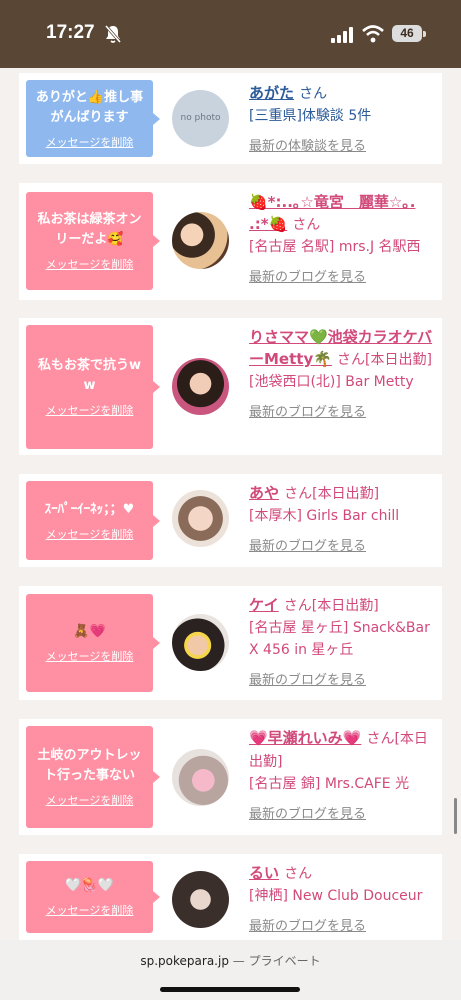 The width and height of the screenshot is (461, 1000). I want to click on status-bar: 17:27 46, so click(230, 34).